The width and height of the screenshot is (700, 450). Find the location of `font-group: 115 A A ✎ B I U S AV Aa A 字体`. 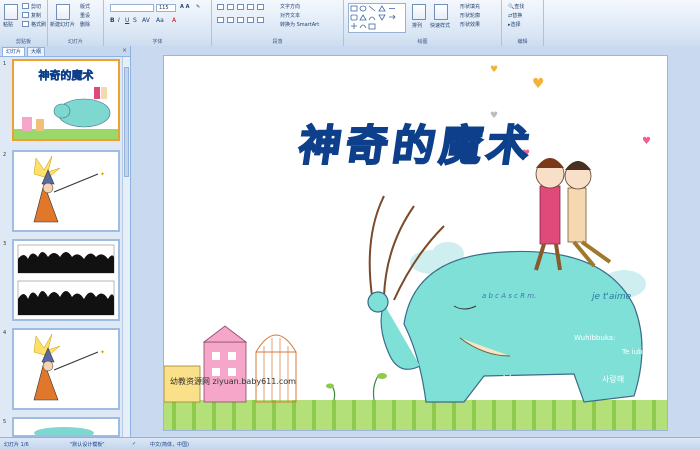

font-group: 115 A A ✎ B I U S AV Aa A 字体 is located at coordinates (158, 23).